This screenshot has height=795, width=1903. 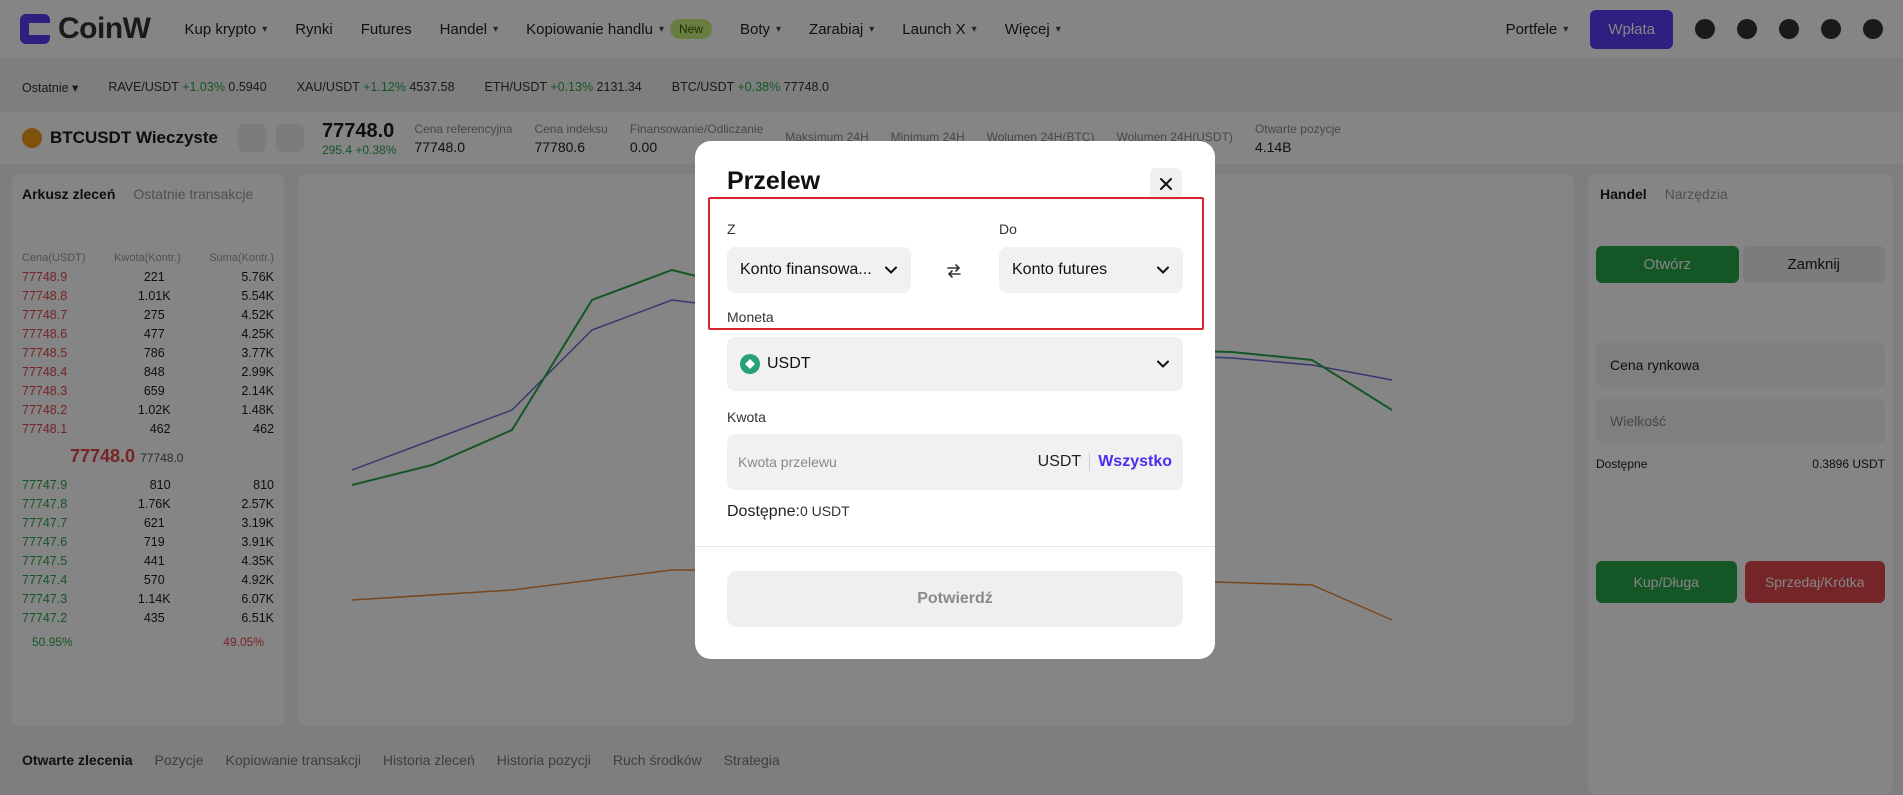 What do you see at coordinates (763, 511) in the screenshot?
I see `available-label: Dostępne:` at bounding box center [763, 511].